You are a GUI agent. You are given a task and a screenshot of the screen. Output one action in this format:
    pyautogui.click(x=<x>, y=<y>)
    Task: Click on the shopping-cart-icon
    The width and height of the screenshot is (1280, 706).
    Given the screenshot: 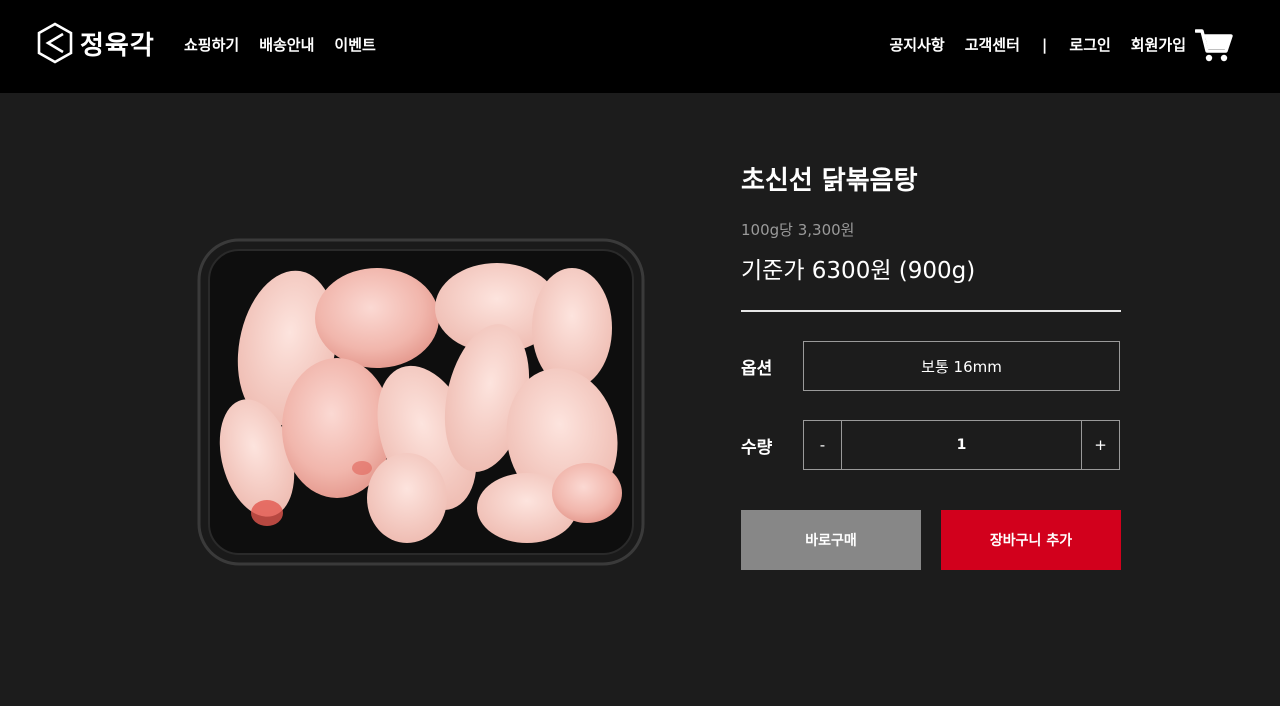 What is the action you would take?
    pyautogui.click(x=1214, y=45)
    